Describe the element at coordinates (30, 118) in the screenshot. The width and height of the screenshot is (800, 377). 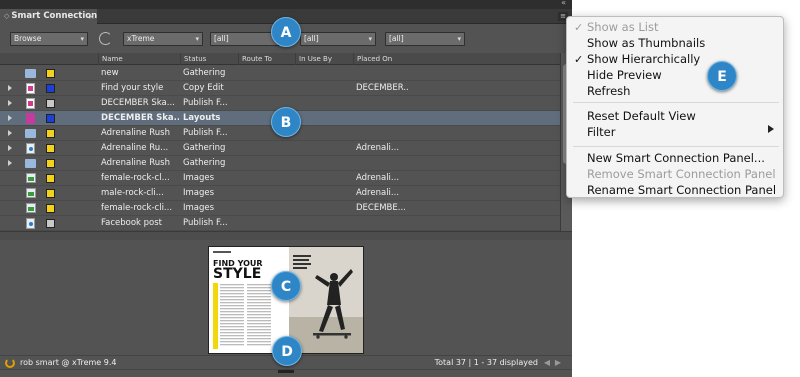
I see `layout-icon` at that location.